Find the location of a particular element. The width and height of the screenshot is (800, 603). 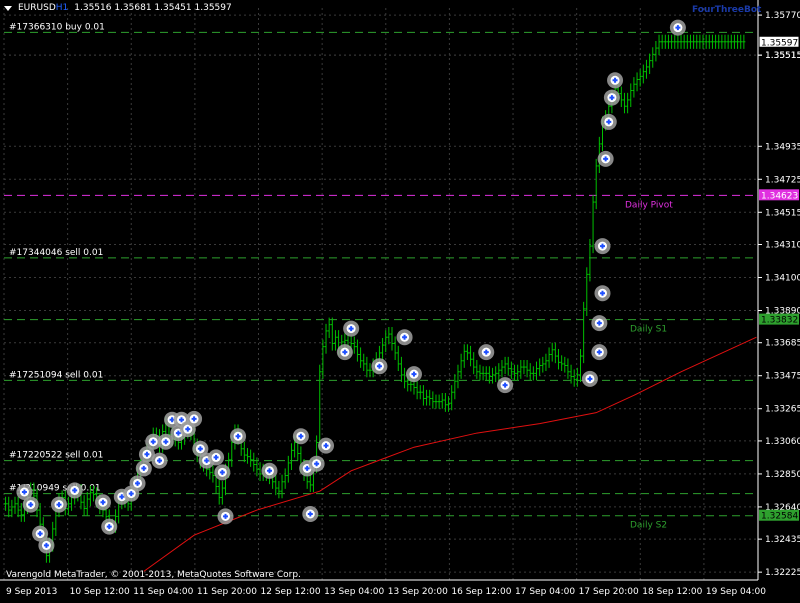

level-label: #17220522 sell 0.01 is located at coordinates (56, 456).